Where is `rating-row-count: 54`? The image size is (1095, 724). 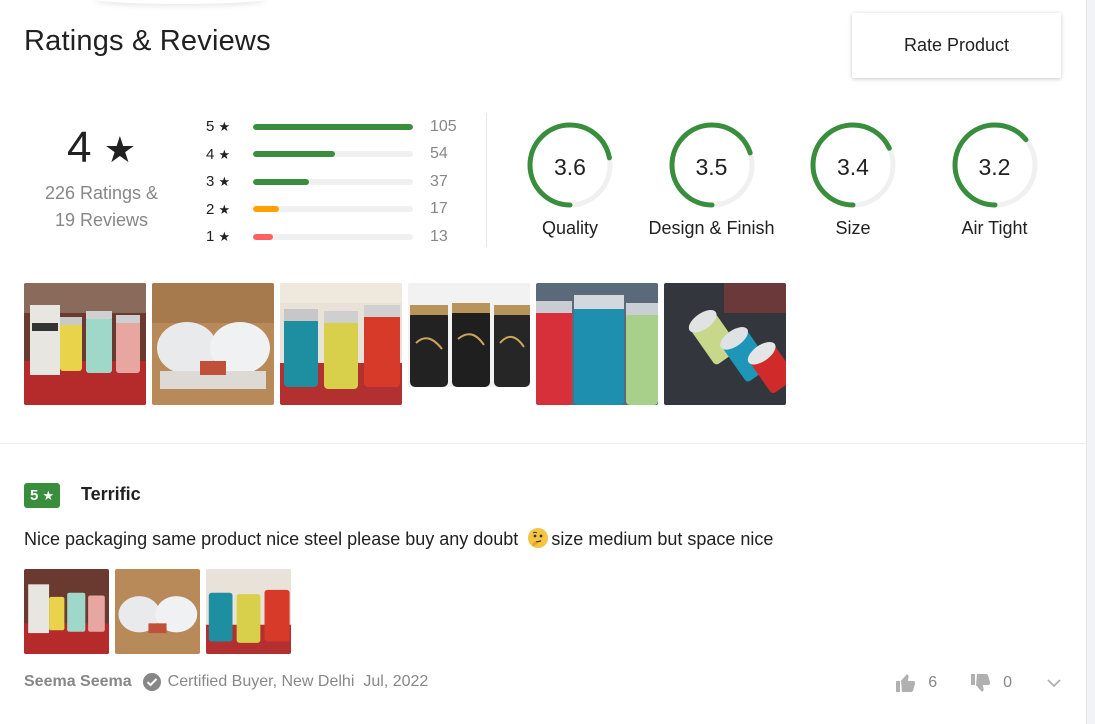 rating-row-count: 54 is located at coordinates (439, 154).